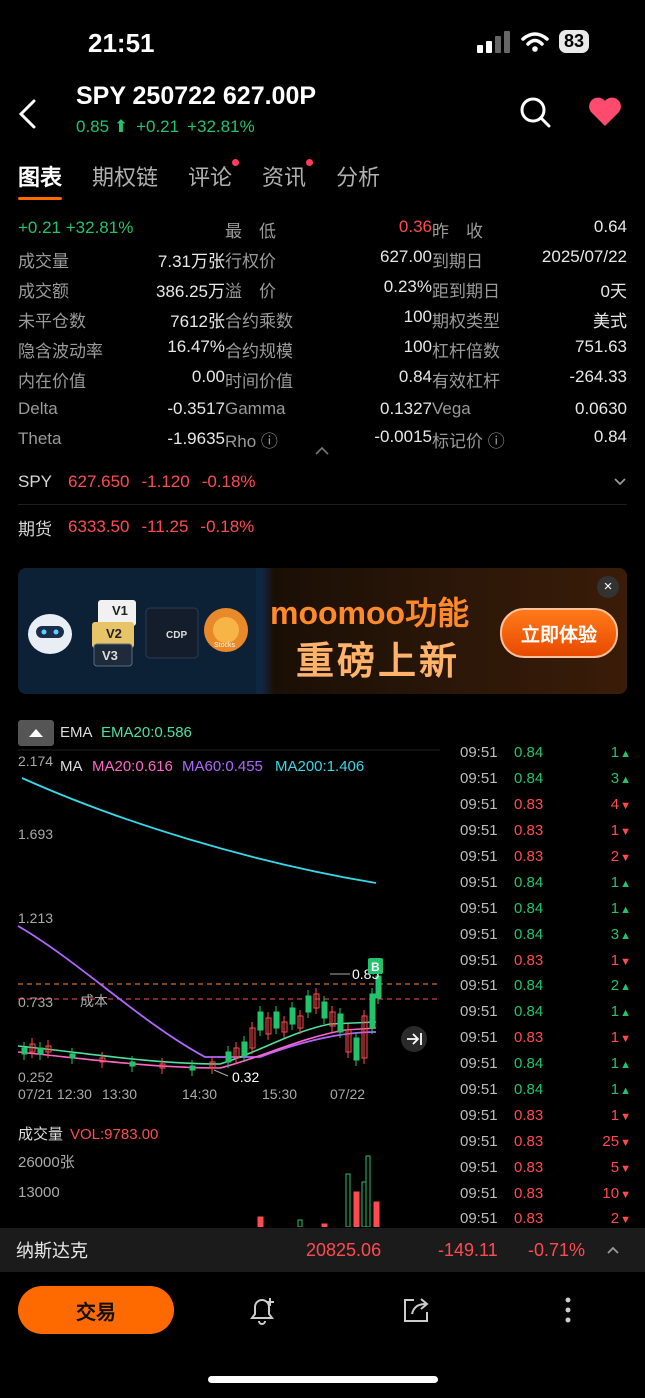  Describe the element at coordinates (493, 41) in the screenshot. I see `signal-icon` at that location.